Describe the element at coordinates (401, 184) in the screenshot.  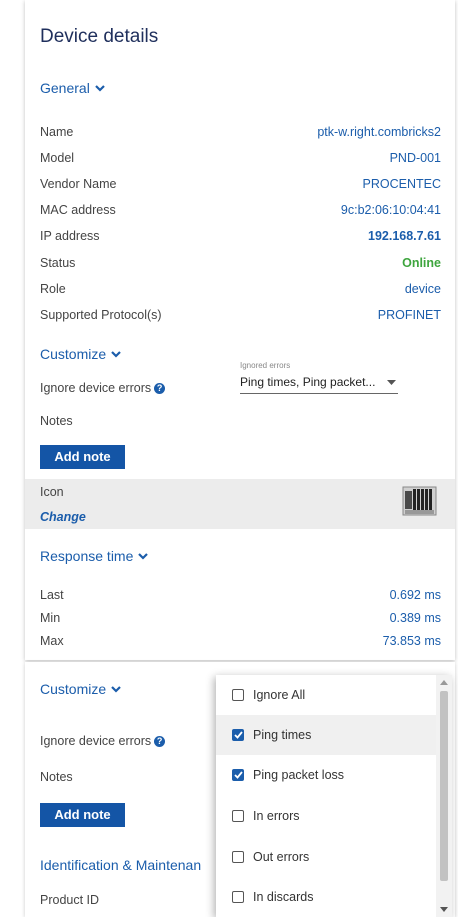
I see `vendor-value: PROCENTEC` at that location.